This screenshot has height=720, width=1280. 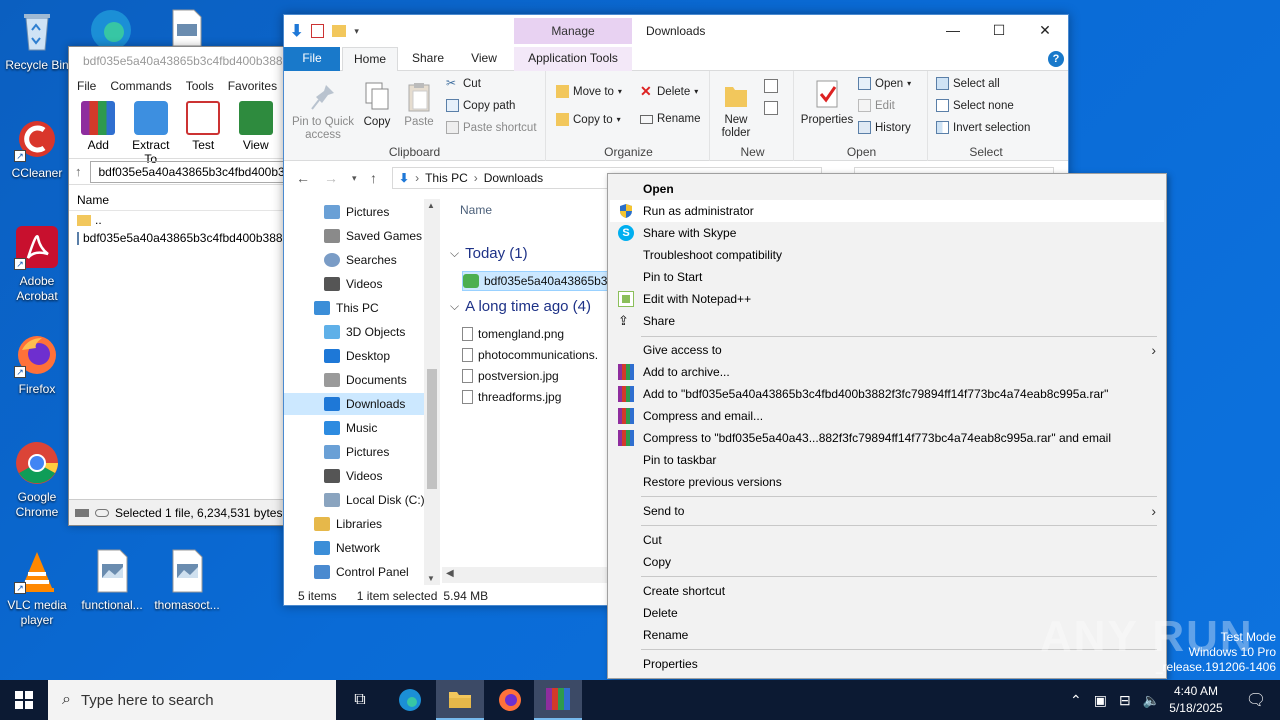 I want to click on nav-item-saved-games: Saved Games, so click(x=354, y=236).